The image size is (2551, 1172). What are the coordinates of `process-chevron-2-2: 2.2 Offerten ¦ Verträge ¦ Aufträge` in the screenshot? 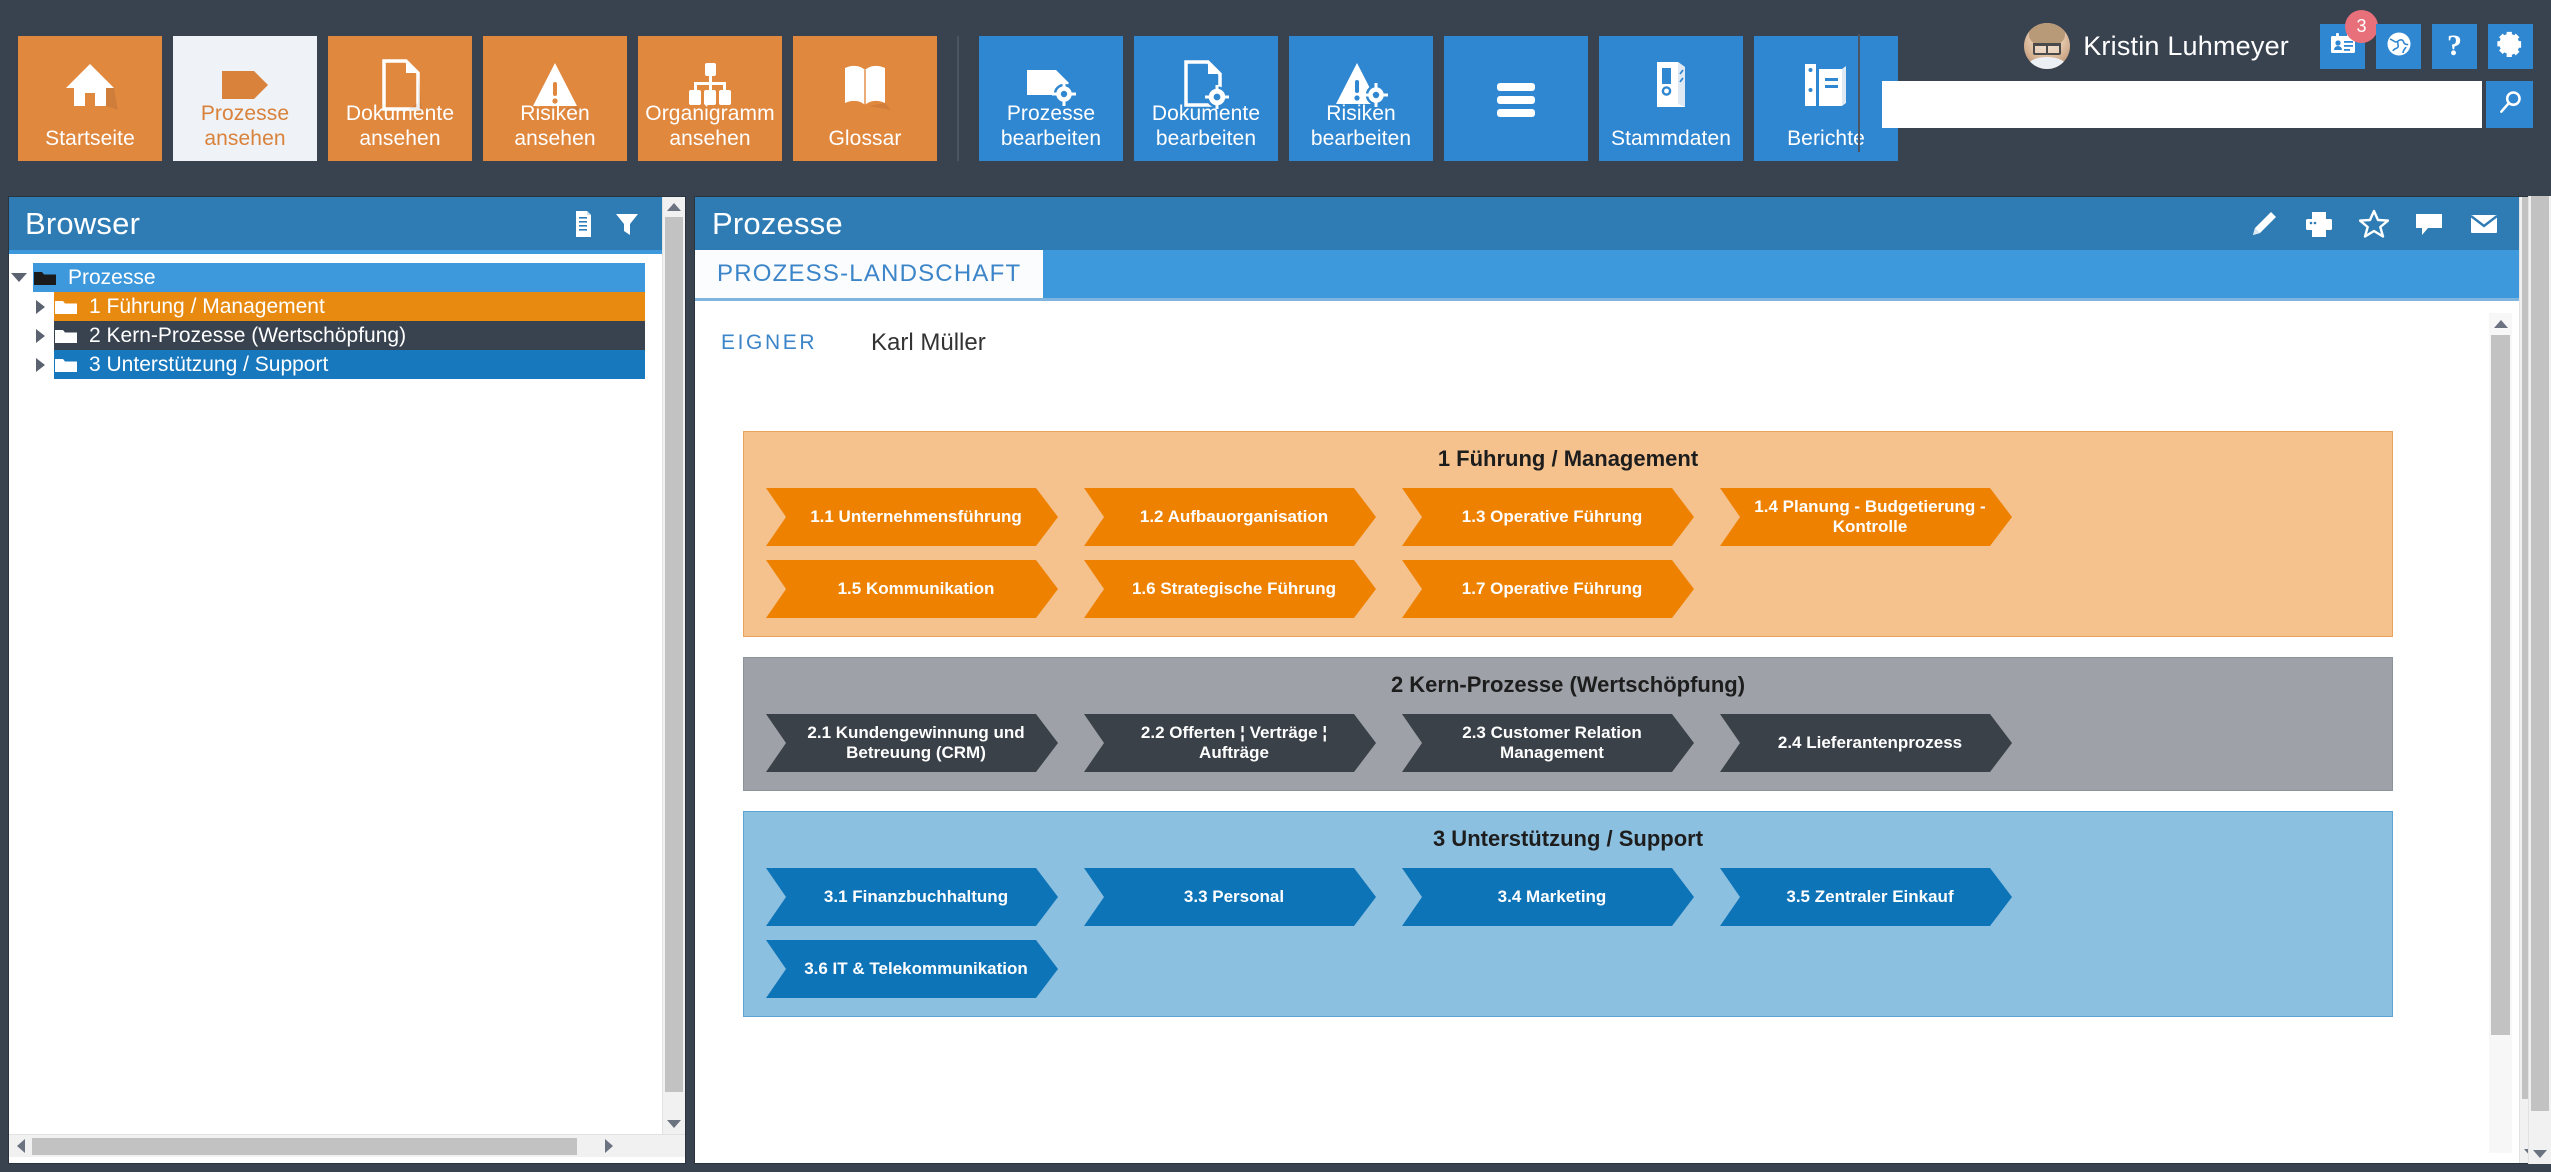 It's located at (1230, 743).